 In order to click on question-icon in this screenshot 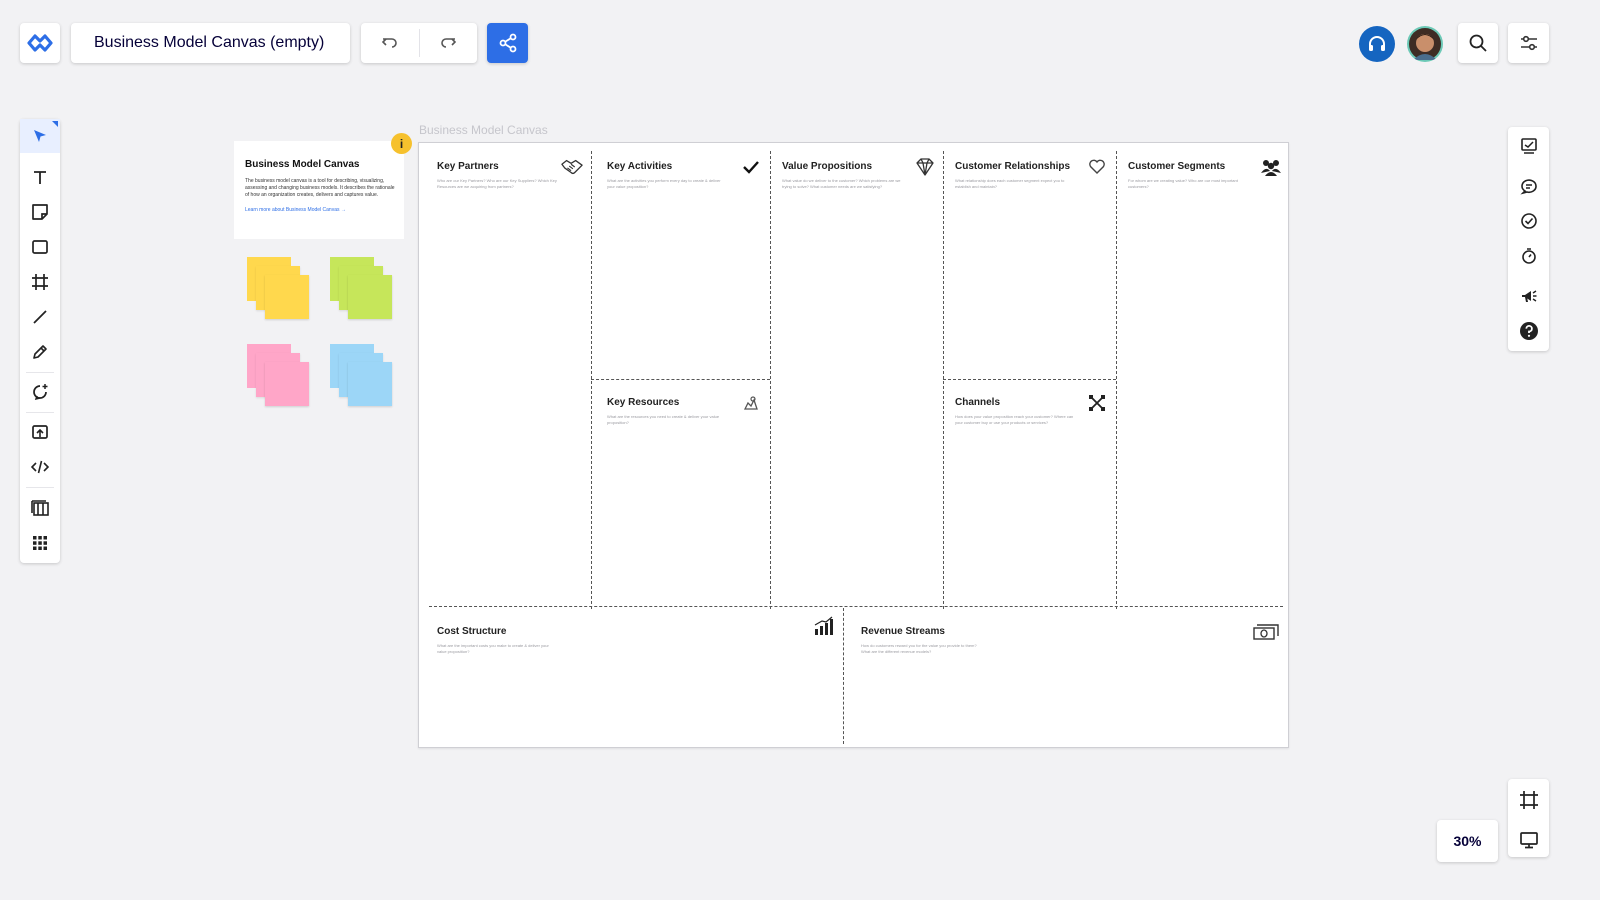, I will do `click(1528, 331)`.